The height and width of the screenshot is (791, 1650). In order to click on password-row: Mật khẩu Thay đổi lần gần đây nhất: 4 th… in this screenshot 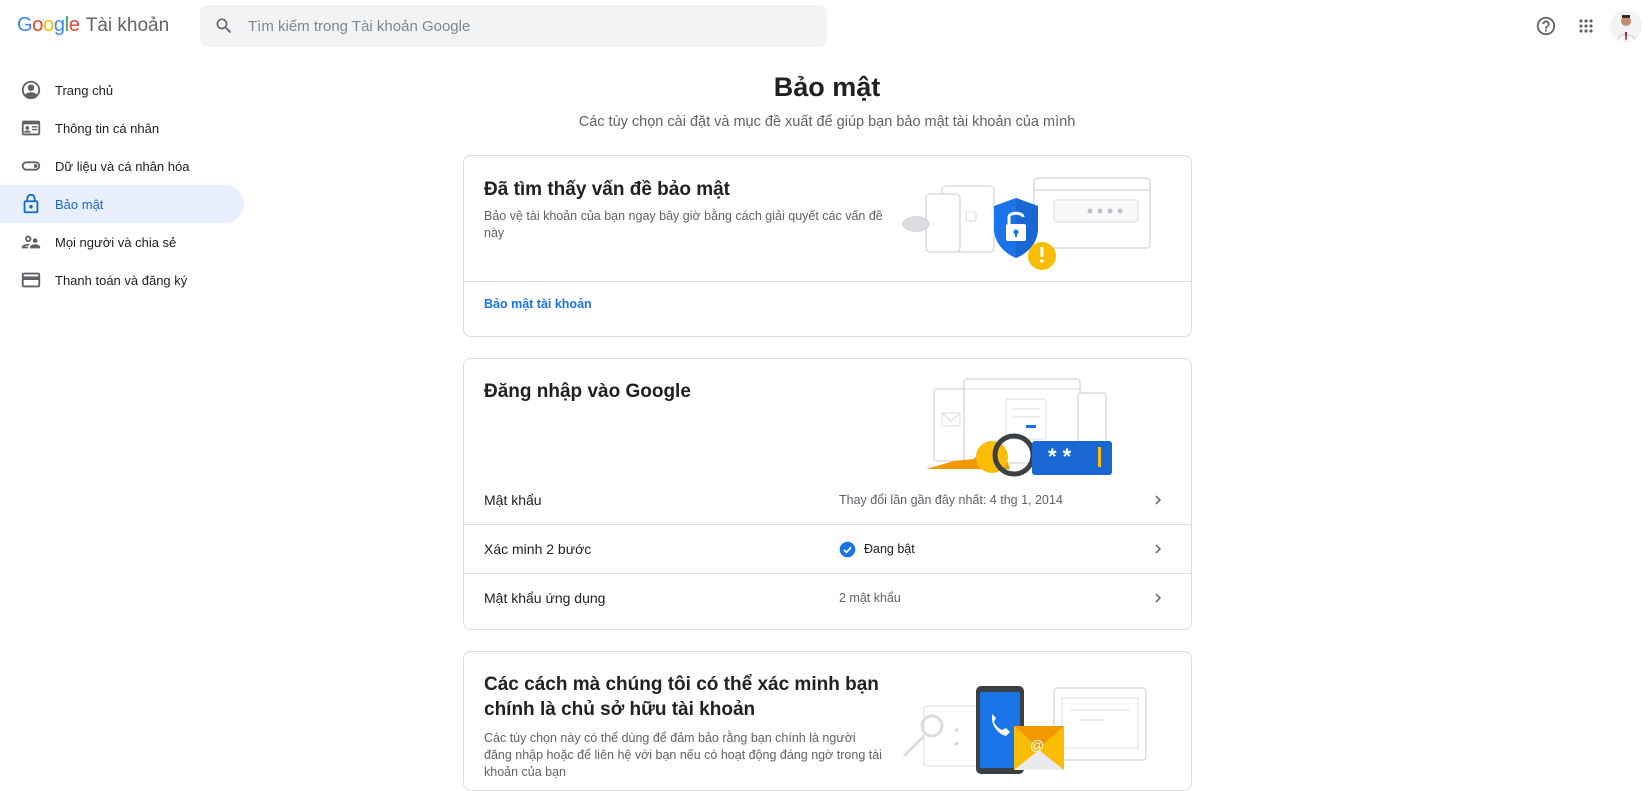, I will do `click(827, 500)`.